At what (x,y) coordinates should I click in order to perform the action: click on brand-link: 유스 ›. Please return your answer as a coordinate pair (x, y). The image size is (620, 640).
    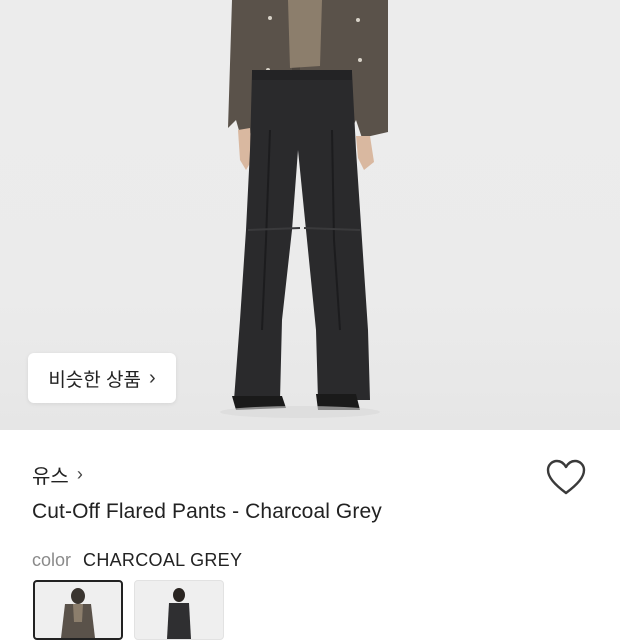
    Looking at the image, I should click on (57, 474).